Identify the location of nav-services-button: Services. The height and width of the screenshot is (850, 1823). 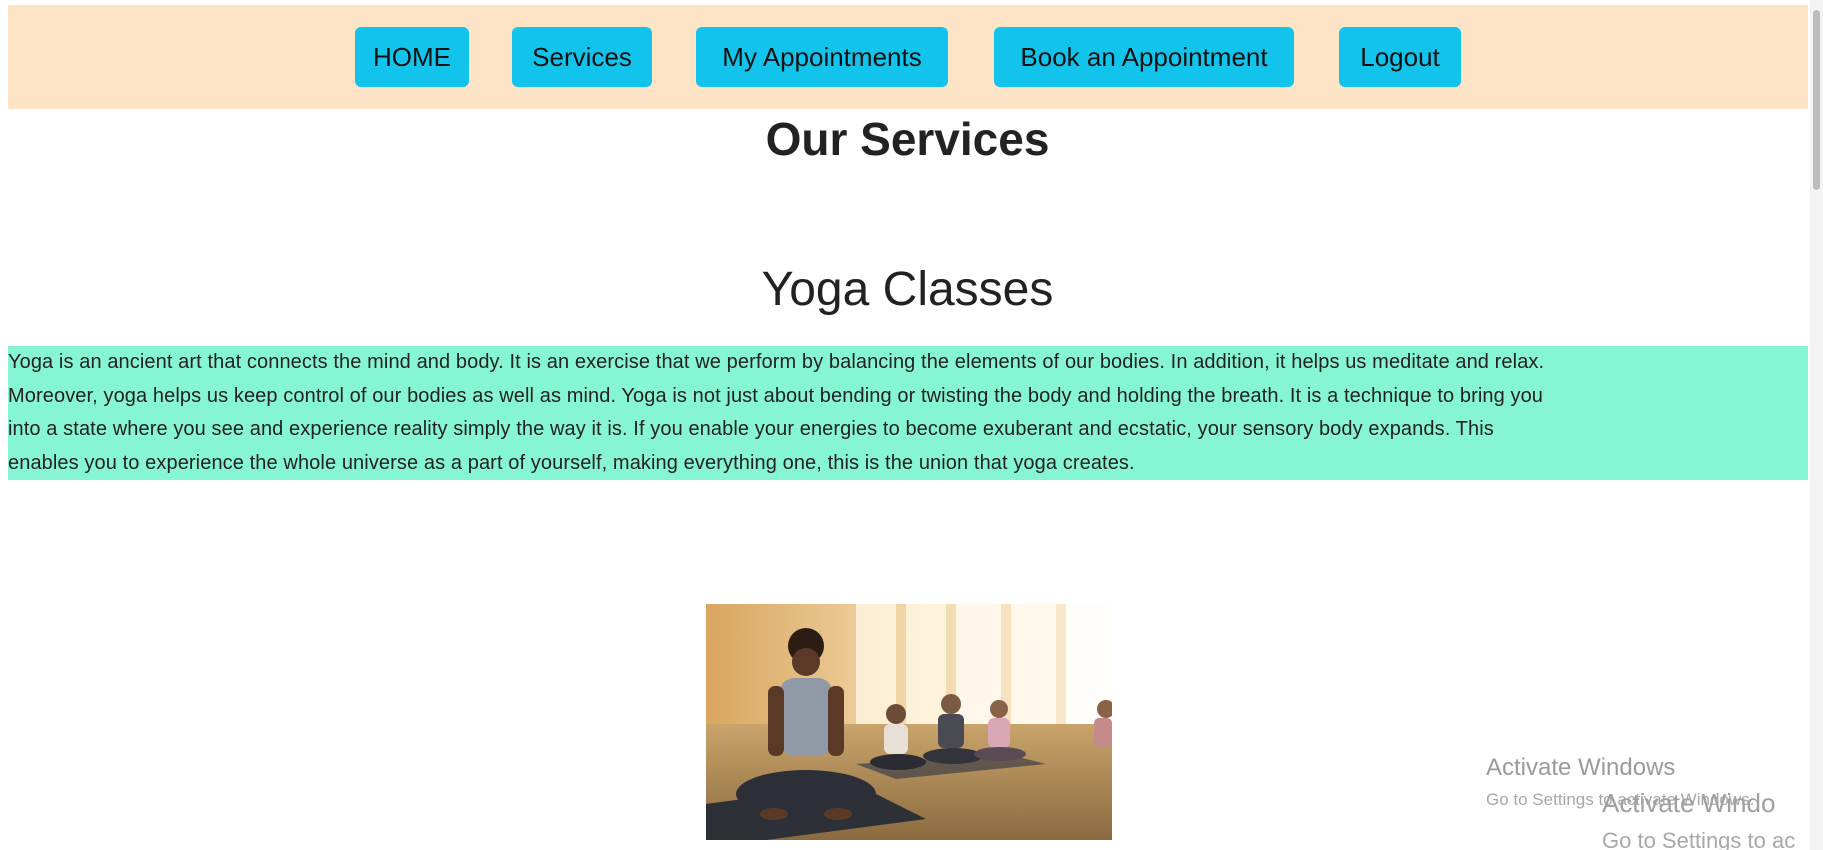
(582, 57).